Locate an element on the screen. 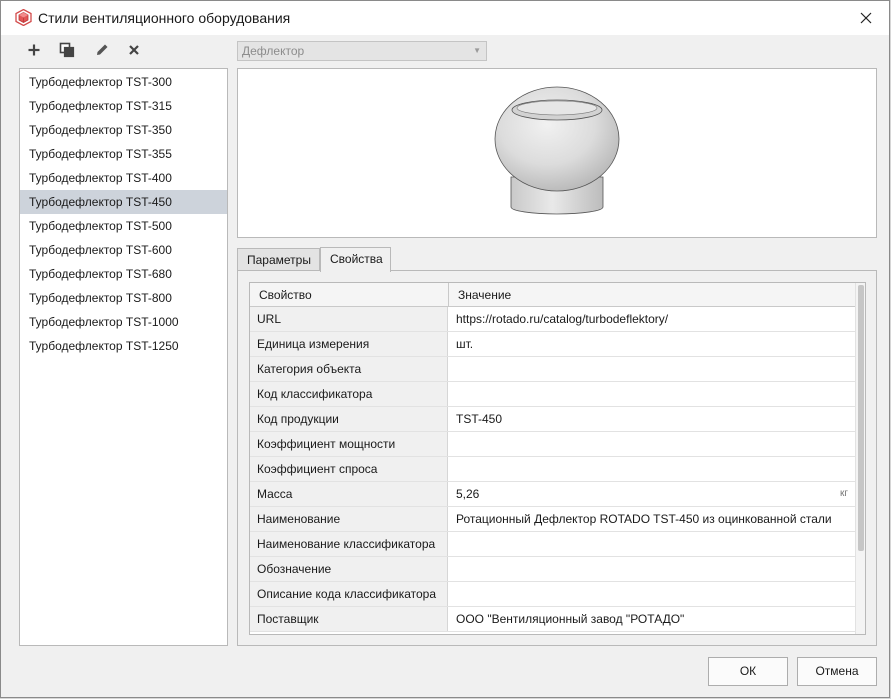 The width and height of the screenshot is (891, 699). styles-toolbar is located at coordinates (119, 51).